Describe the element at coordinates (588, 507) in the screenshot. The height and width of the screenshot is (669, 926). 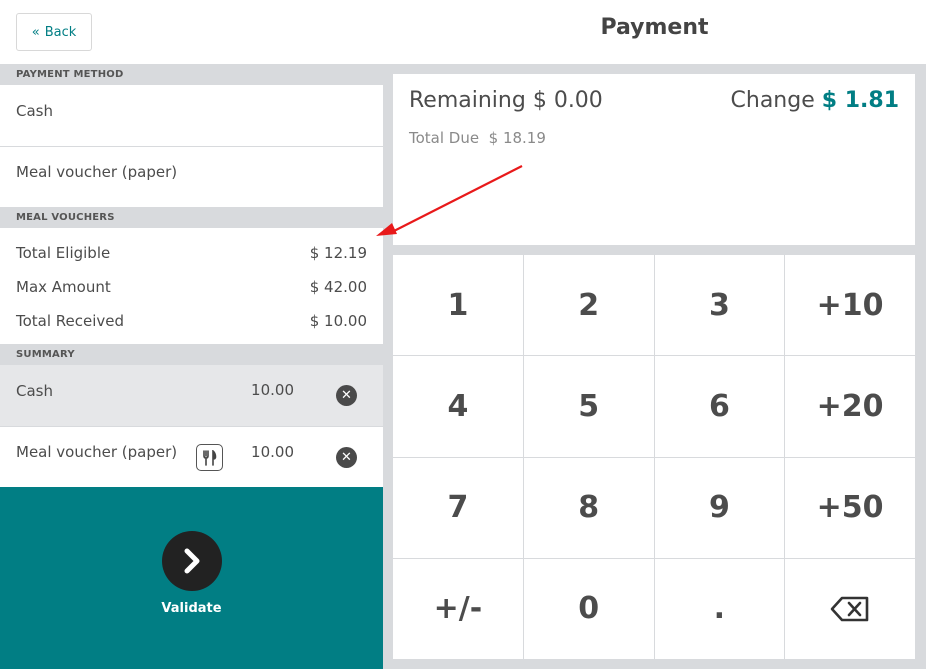
I see `numpad-key-8: 8` at that location.